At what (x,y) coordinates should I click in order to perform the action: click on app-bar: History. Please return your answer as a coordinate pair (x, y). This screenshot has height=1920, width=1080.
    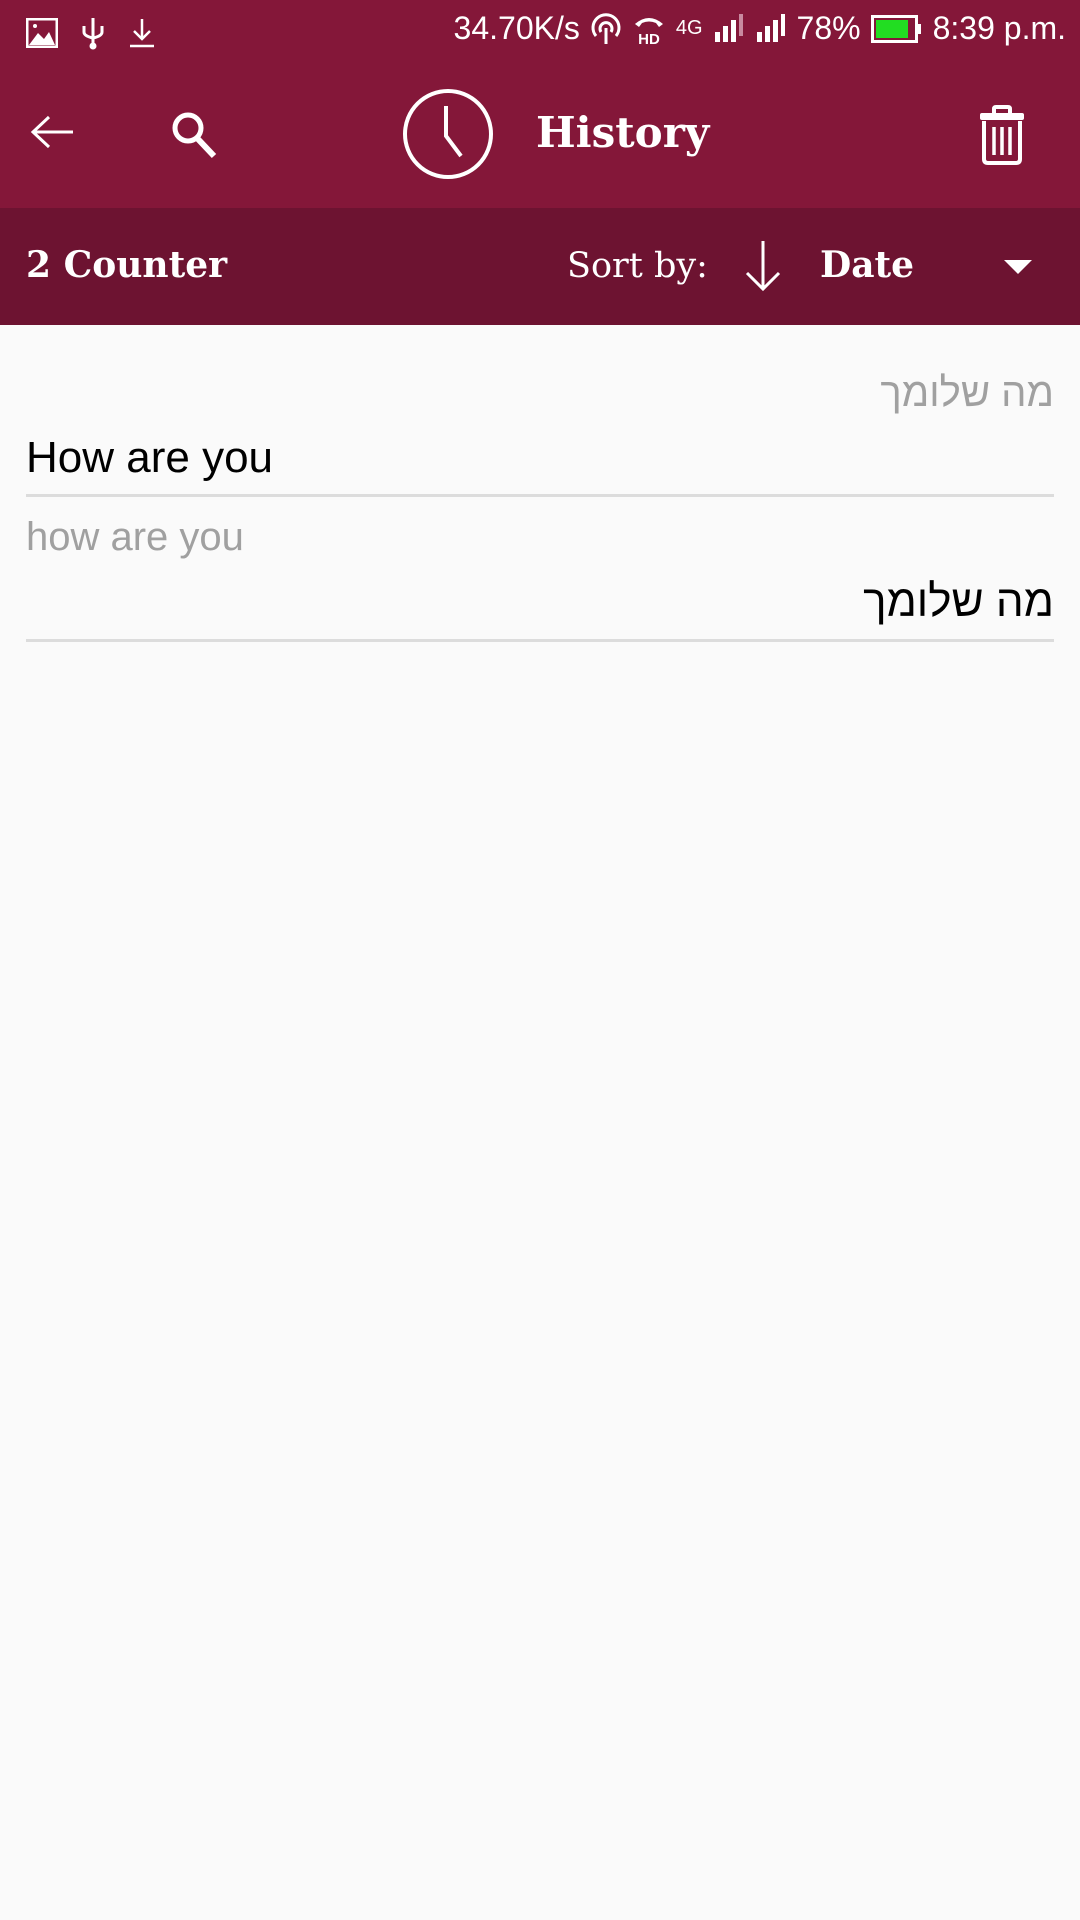
    Looking at the image, I should click on (540, 137).